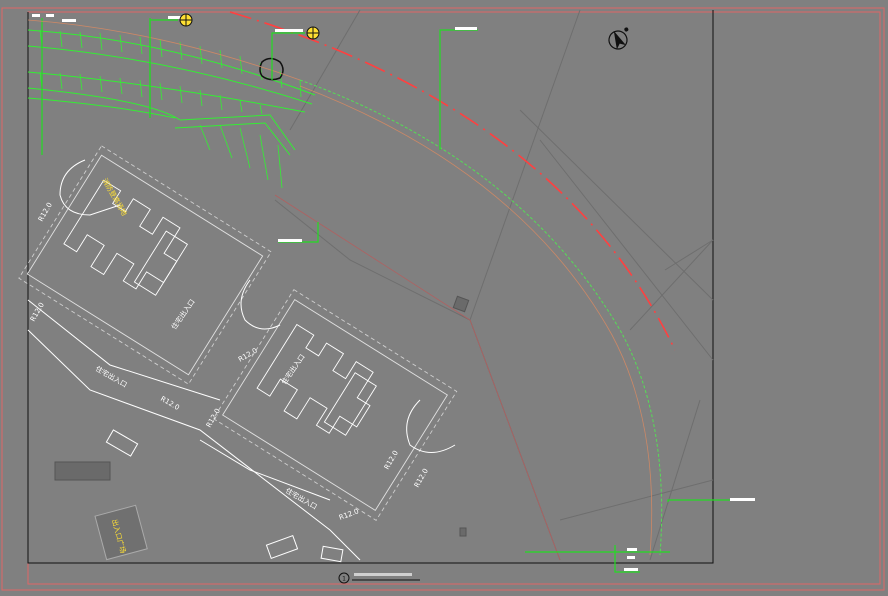 The image size is (888, 596). Describe the element at coordinates (96, 86) in the screenshot. I see `parking-leaders` at that location.